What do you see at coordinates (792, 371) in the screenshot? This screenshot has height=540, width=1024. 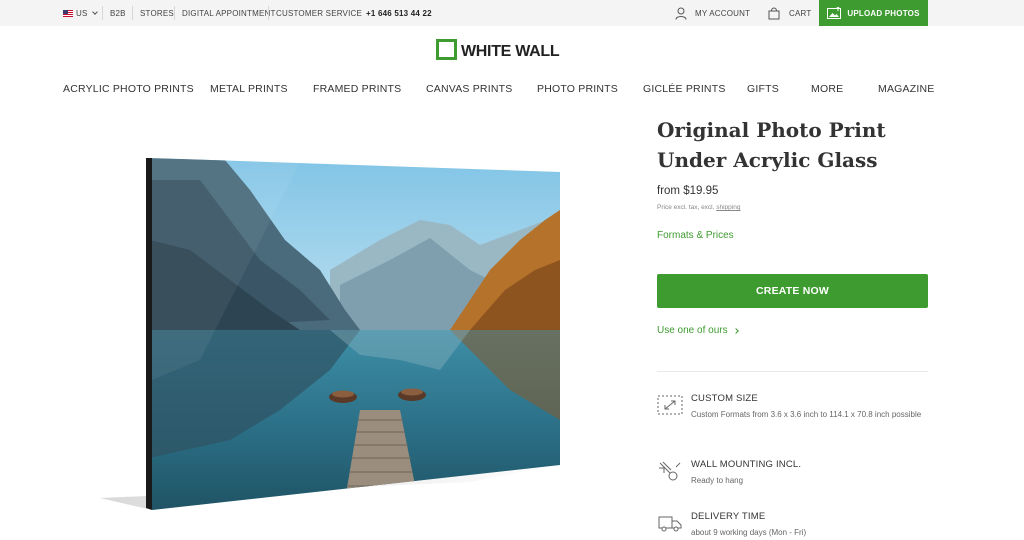 I see `divider` at bounding box center [792, 371].